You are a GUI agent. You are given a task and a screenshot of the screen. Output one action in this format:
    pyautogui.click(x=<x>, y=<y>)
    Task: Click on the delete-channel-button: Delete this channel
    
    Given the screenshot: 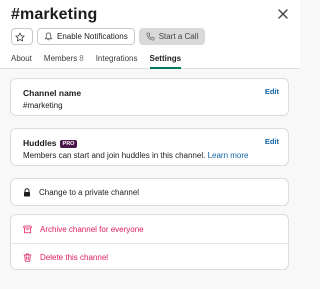 What is the action you would take?
    pyautogui.click(x=65, y=257)
    